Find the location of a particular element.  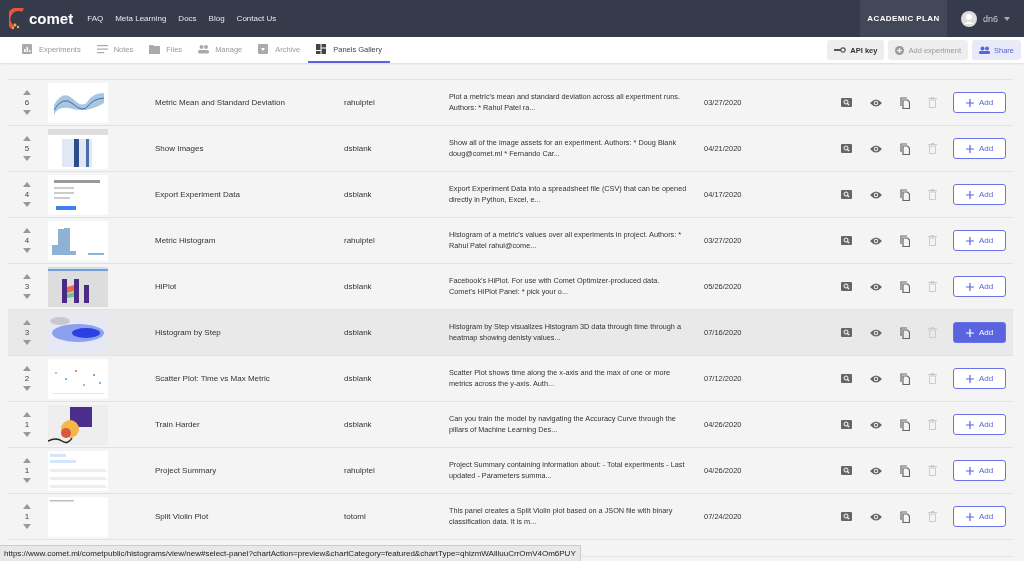

panel-name: Export Experiment Data is located at coordinates (249, 194).